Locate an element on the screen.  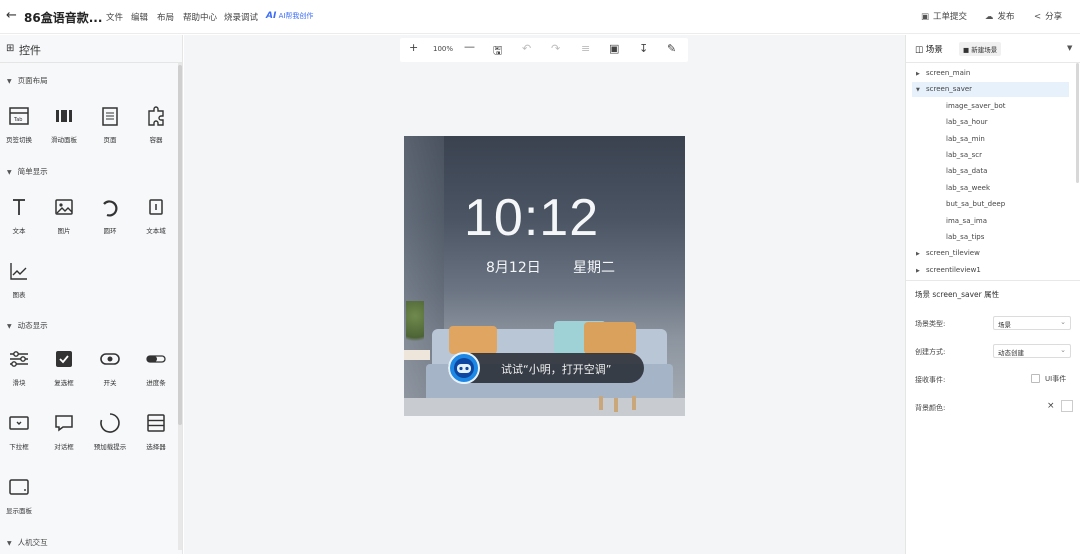
ai-create-button: AI AI帮我创作 is located at coordinates (289, 16).